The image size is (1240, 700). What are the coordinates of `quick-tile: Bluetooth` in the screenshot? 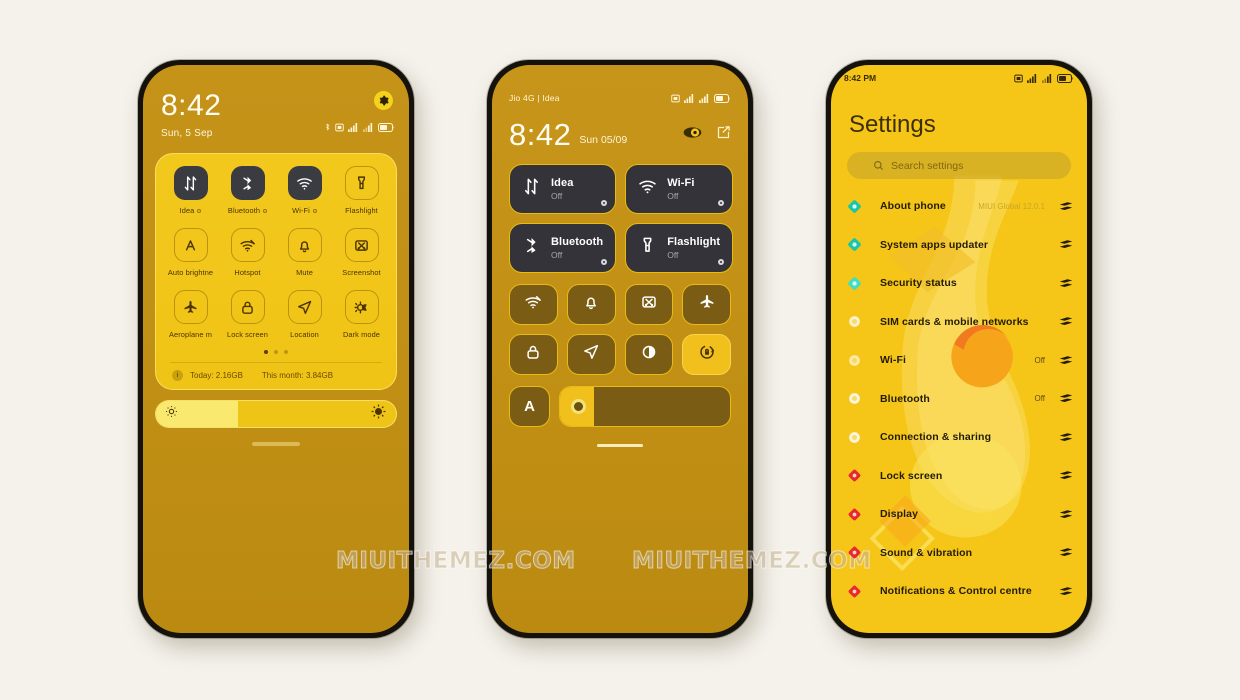 It's located at (247, 190).